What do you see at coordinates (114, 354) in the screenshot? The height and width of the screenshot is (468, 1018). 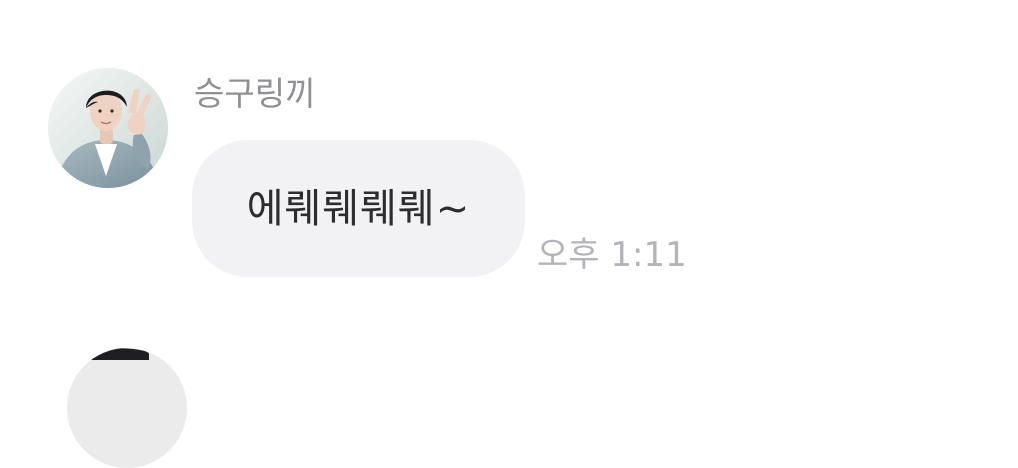 I see `next-avatar-hair` at bounding box center [114, 354].